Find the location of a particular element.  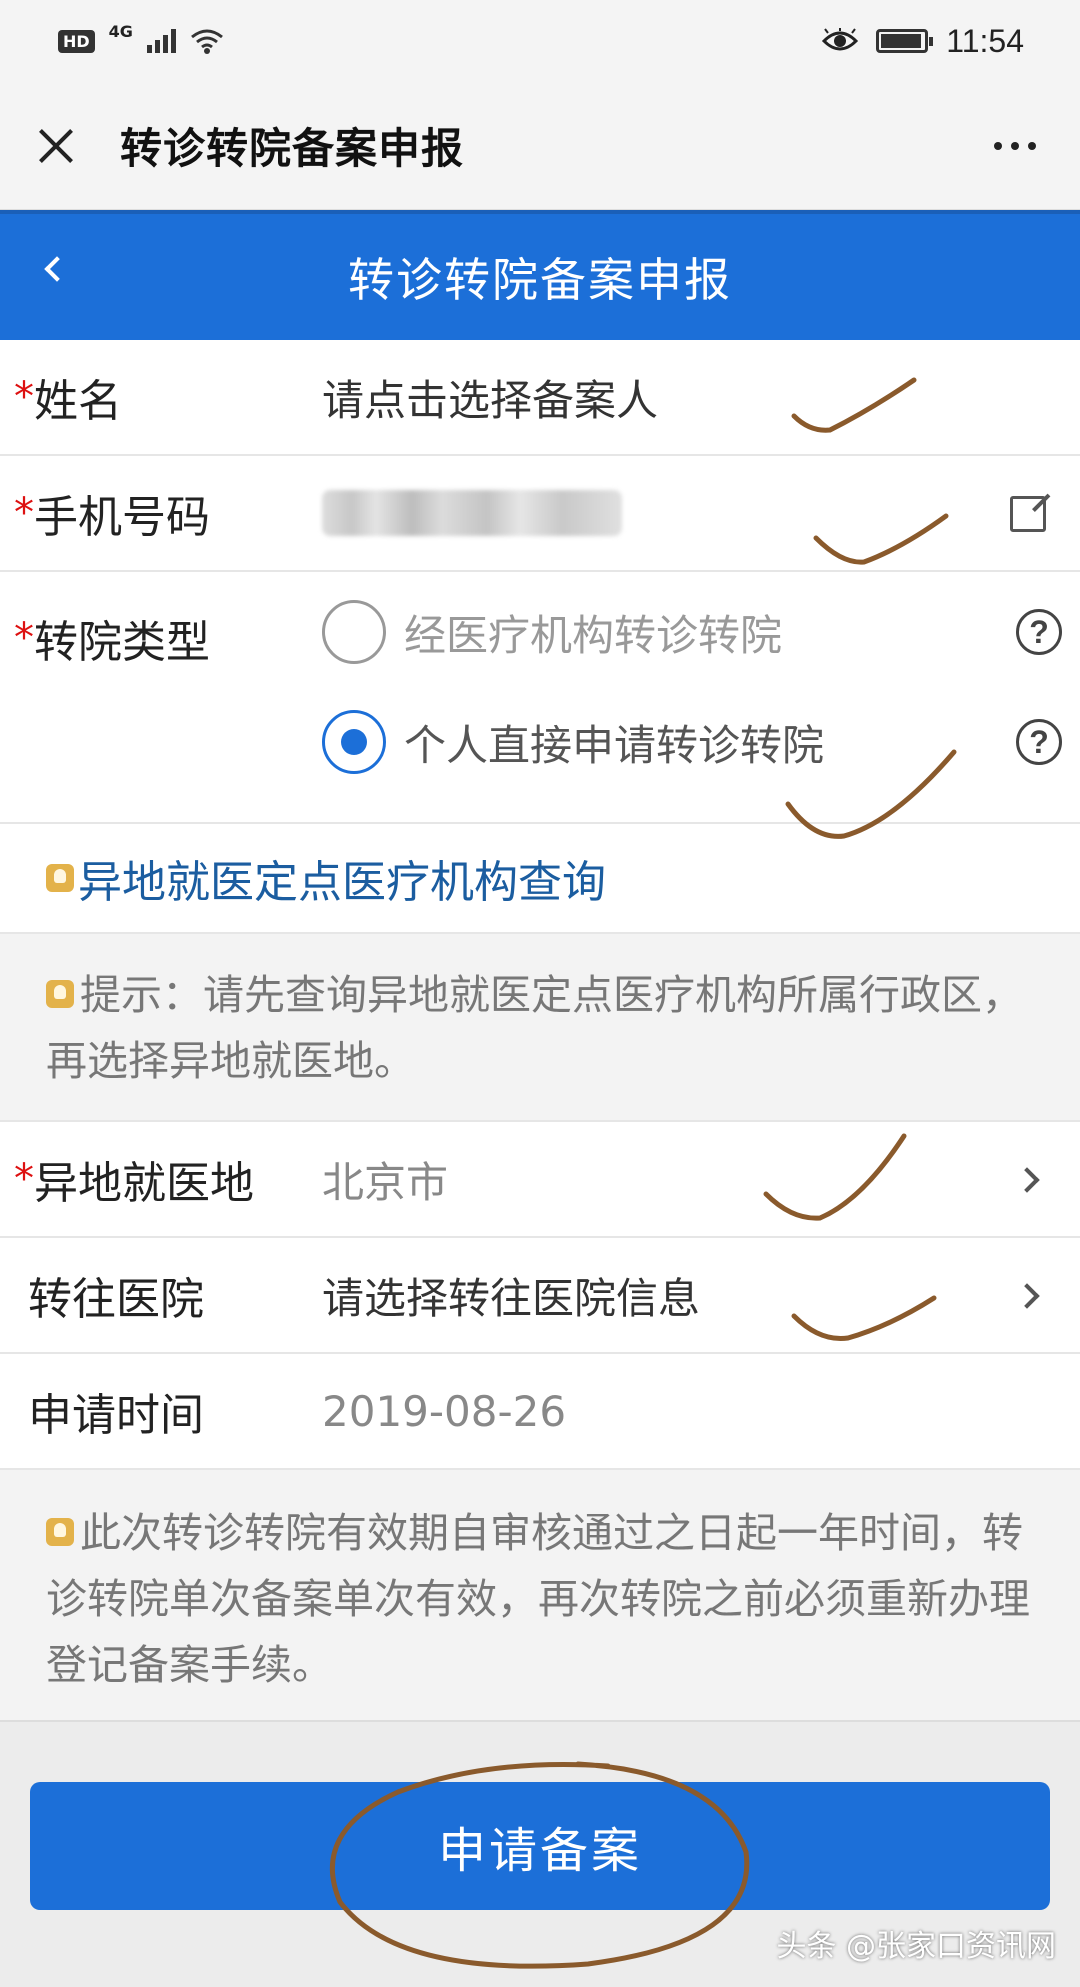

status-bar: HD 4G 11:54 is located at coordinates (540, 41).